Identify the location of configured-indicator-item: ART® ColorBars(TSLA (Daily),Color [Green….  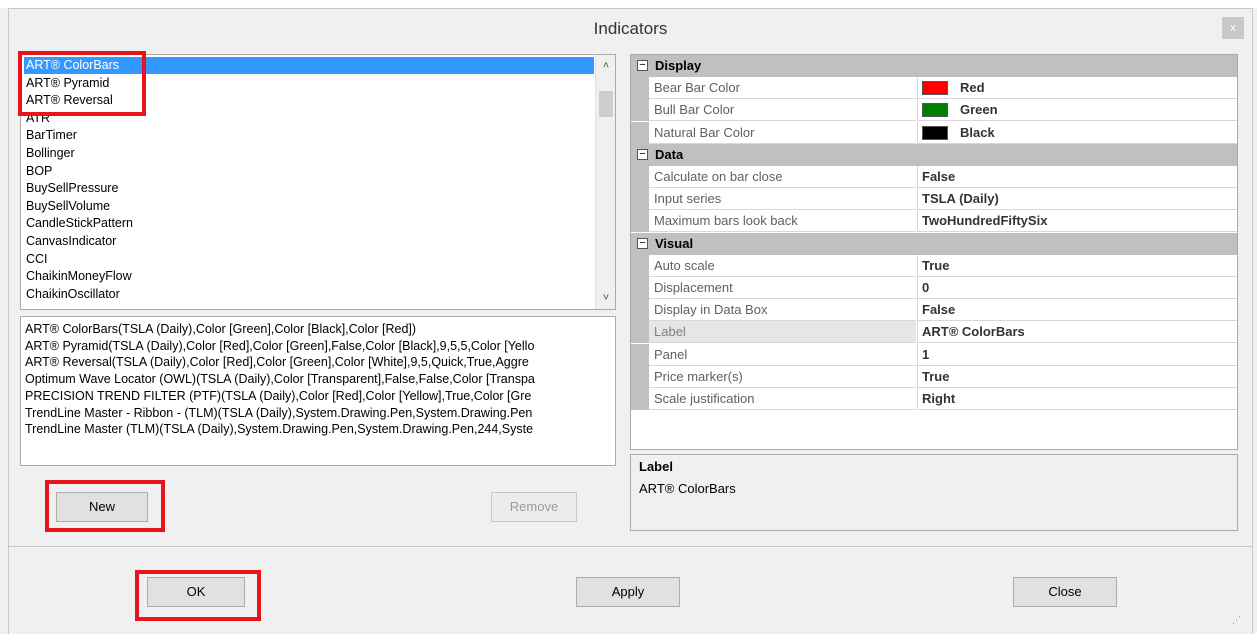
(320, 329).